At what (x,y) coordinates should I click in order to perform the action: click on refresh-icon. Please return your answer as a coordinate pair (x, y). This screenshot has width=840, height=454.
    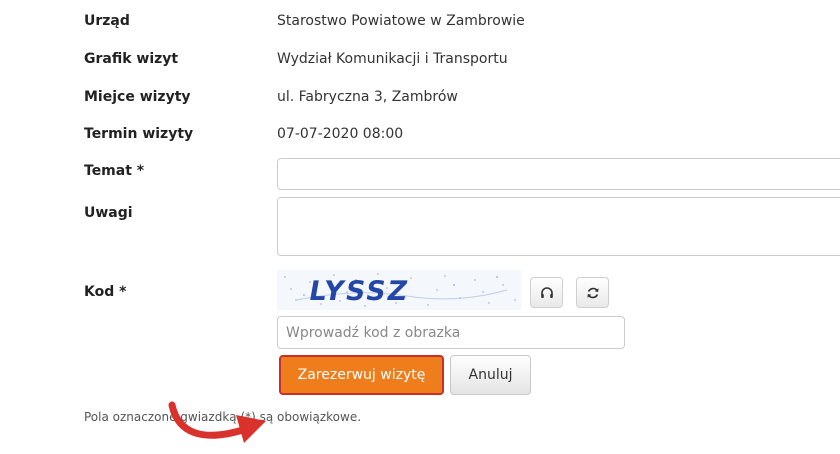
    Looking at the image, I should click on (592, 292).